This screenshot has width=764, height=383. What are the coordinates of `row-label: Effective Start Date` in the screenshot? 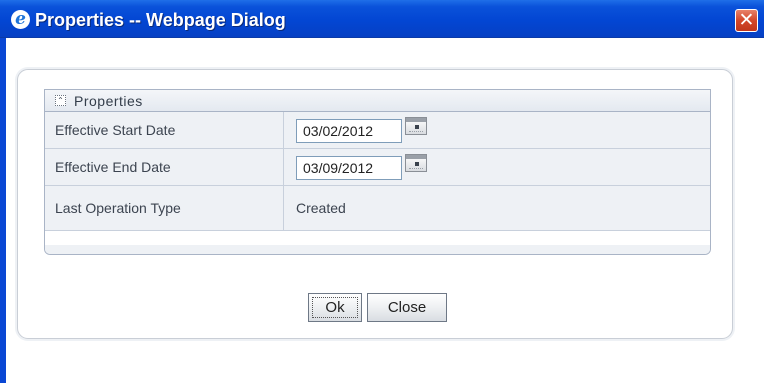 It's located at (164, 130).